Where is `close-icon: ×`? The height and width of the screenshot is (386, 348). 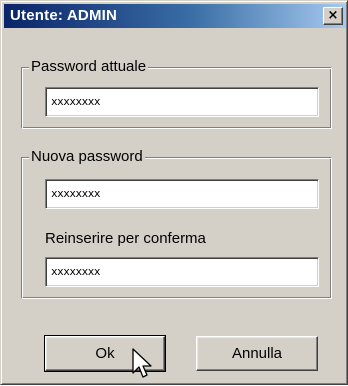
close-icon: × is located at coordinates (333, 15).